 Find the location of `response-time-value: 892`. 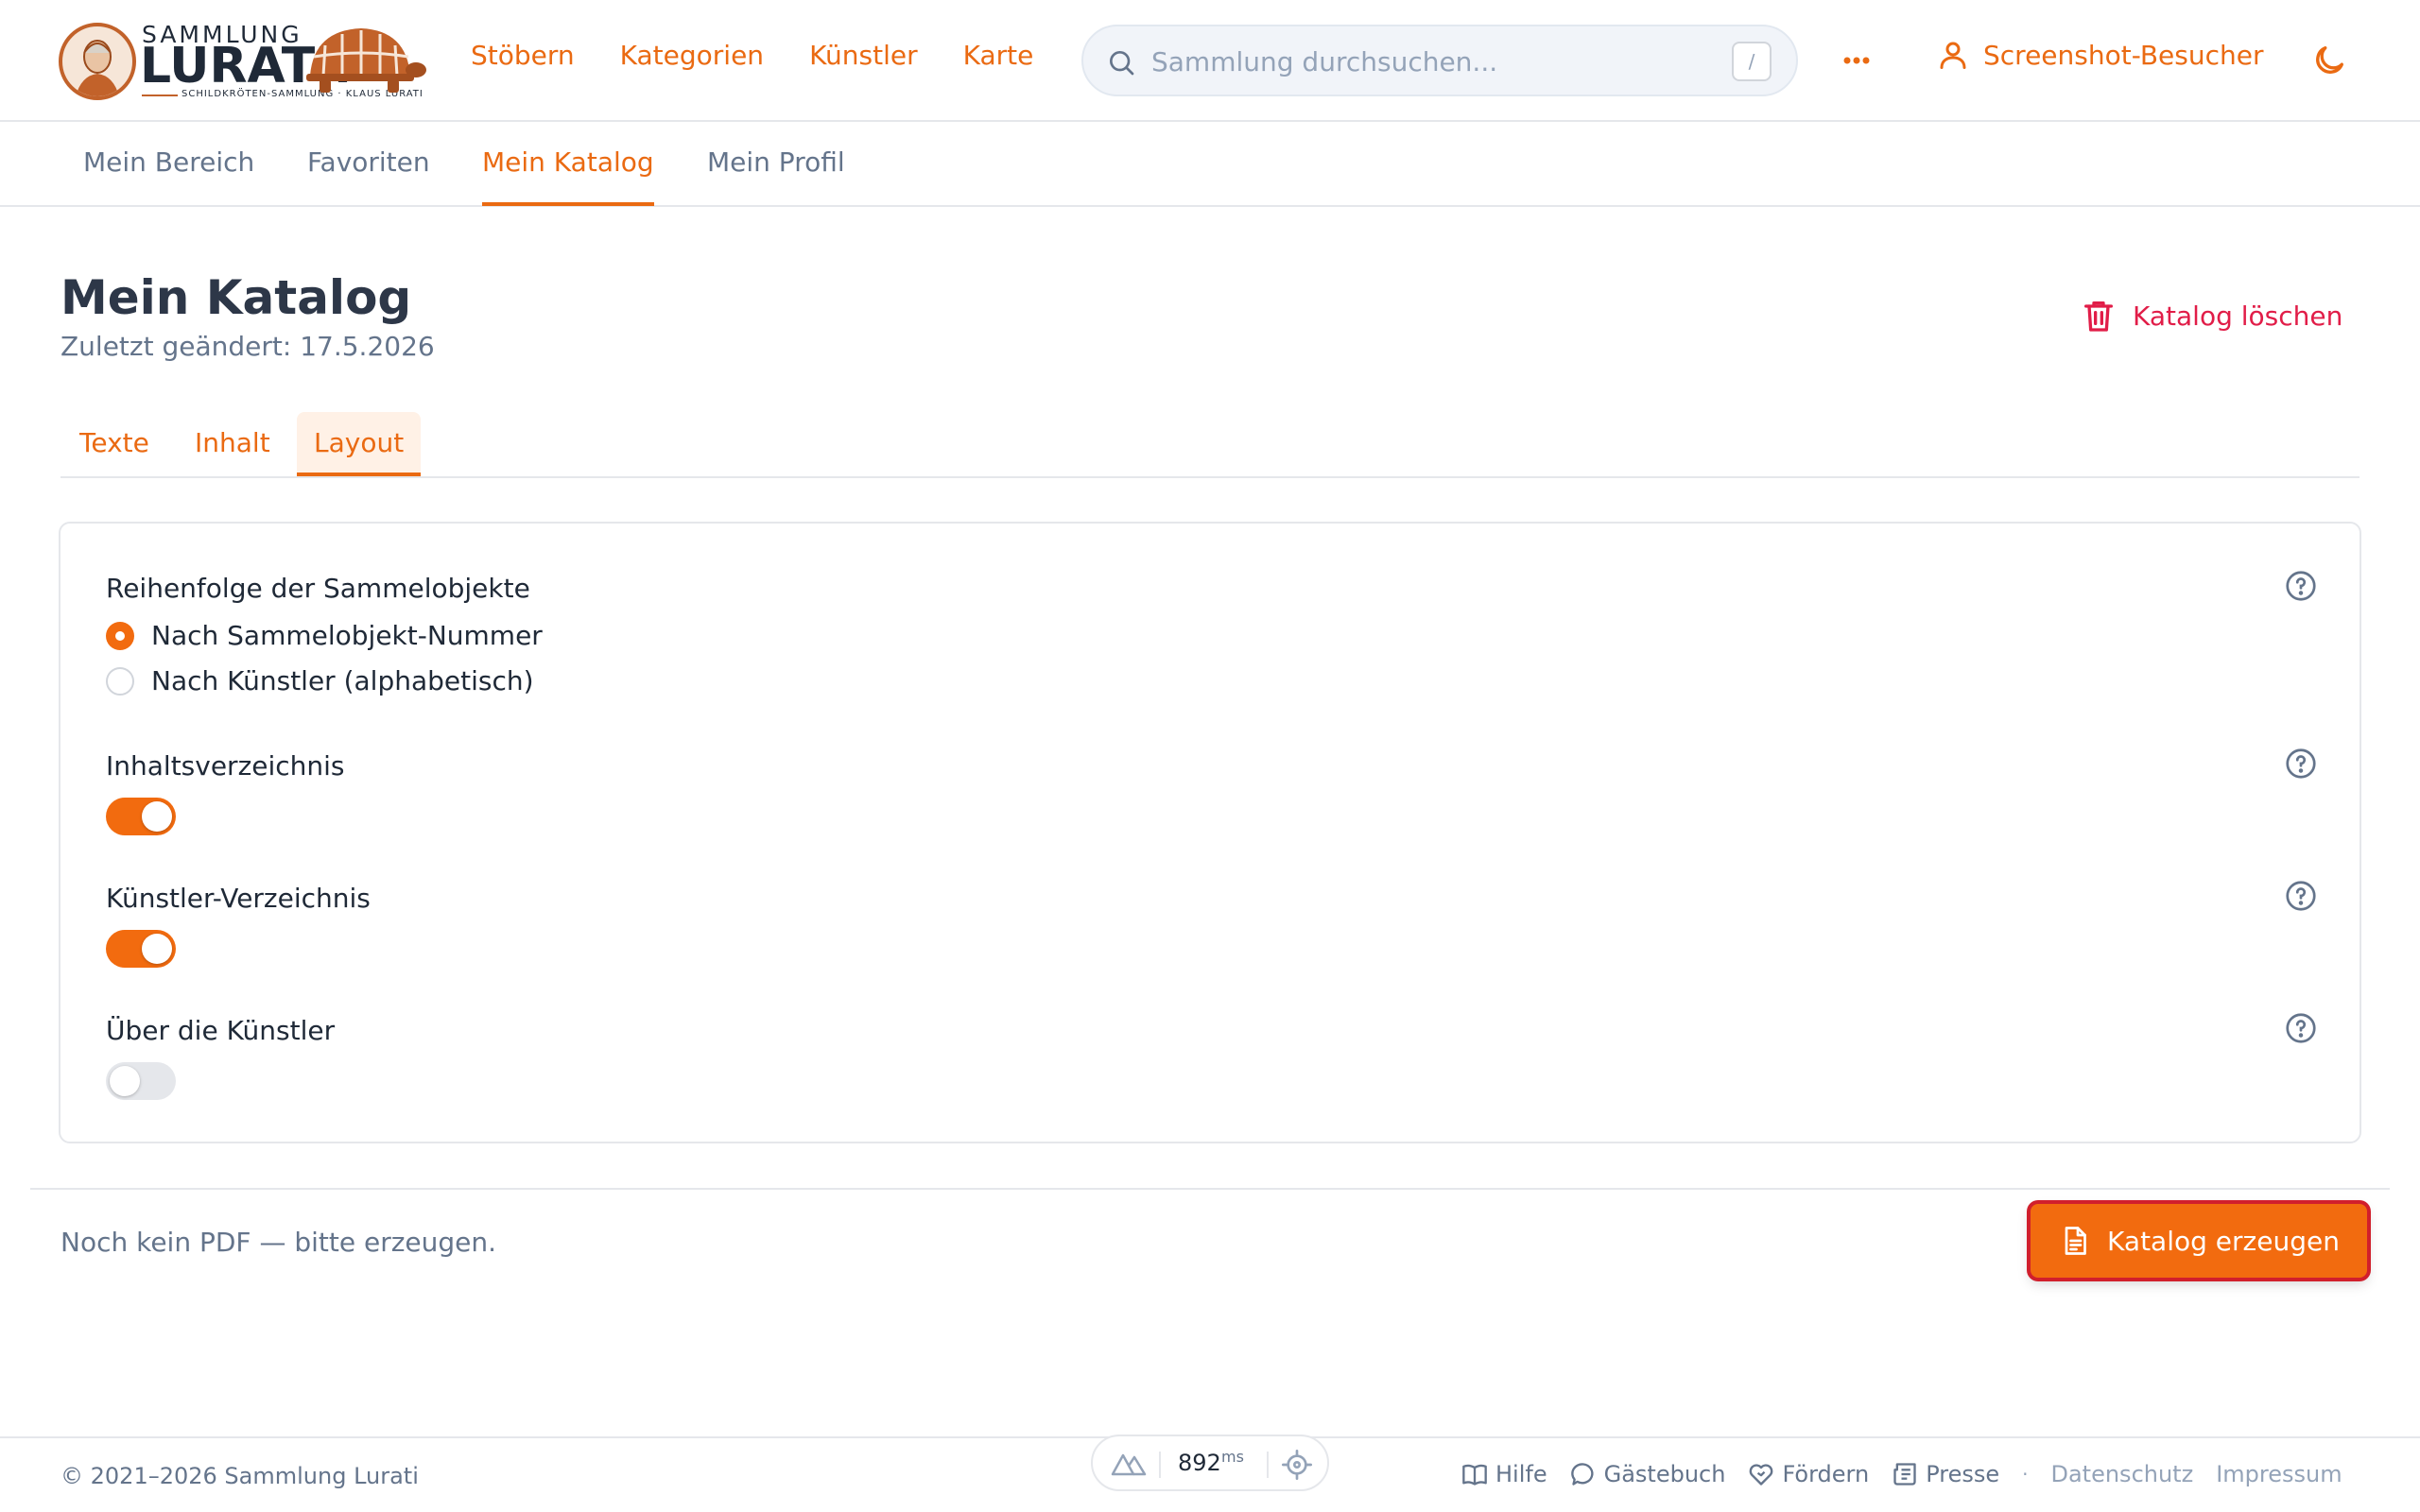

response-time-value: 892 is located at coordinates (1199, 1463).